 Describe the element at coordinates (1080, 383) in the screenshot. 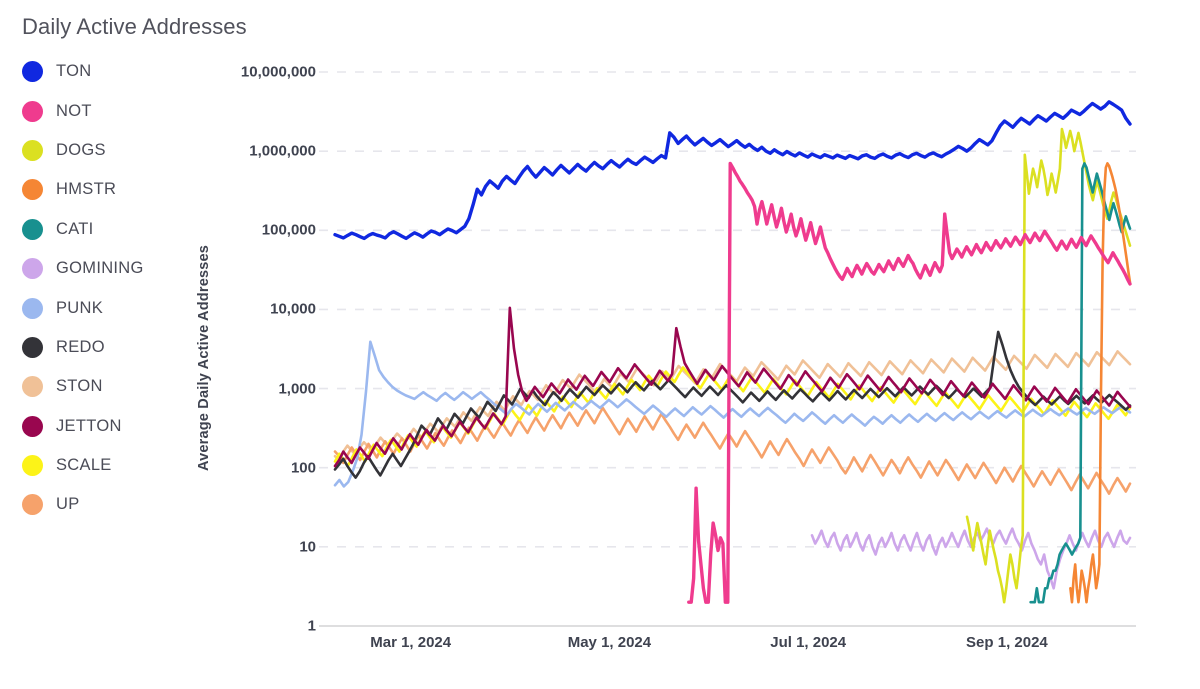

I see `series-line-cati` at that location.